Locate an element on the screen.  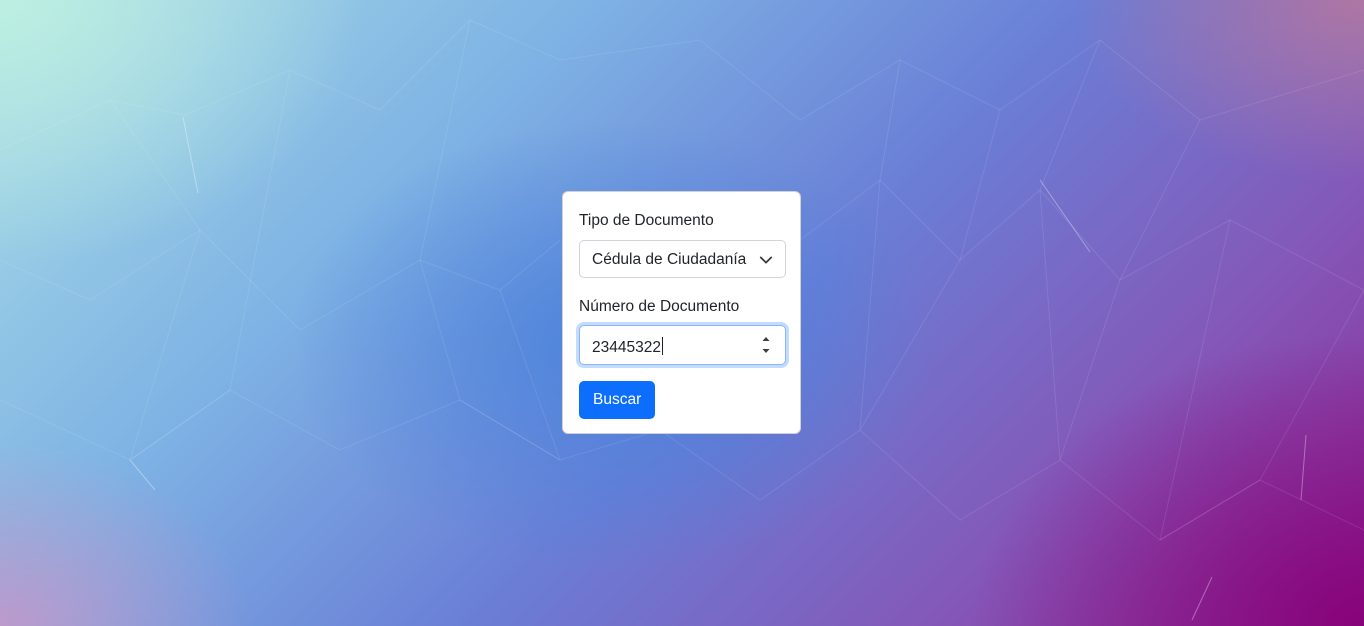
document-type-selected-value: Cédula de Ciudadanía is located at coordinates (669, 259).